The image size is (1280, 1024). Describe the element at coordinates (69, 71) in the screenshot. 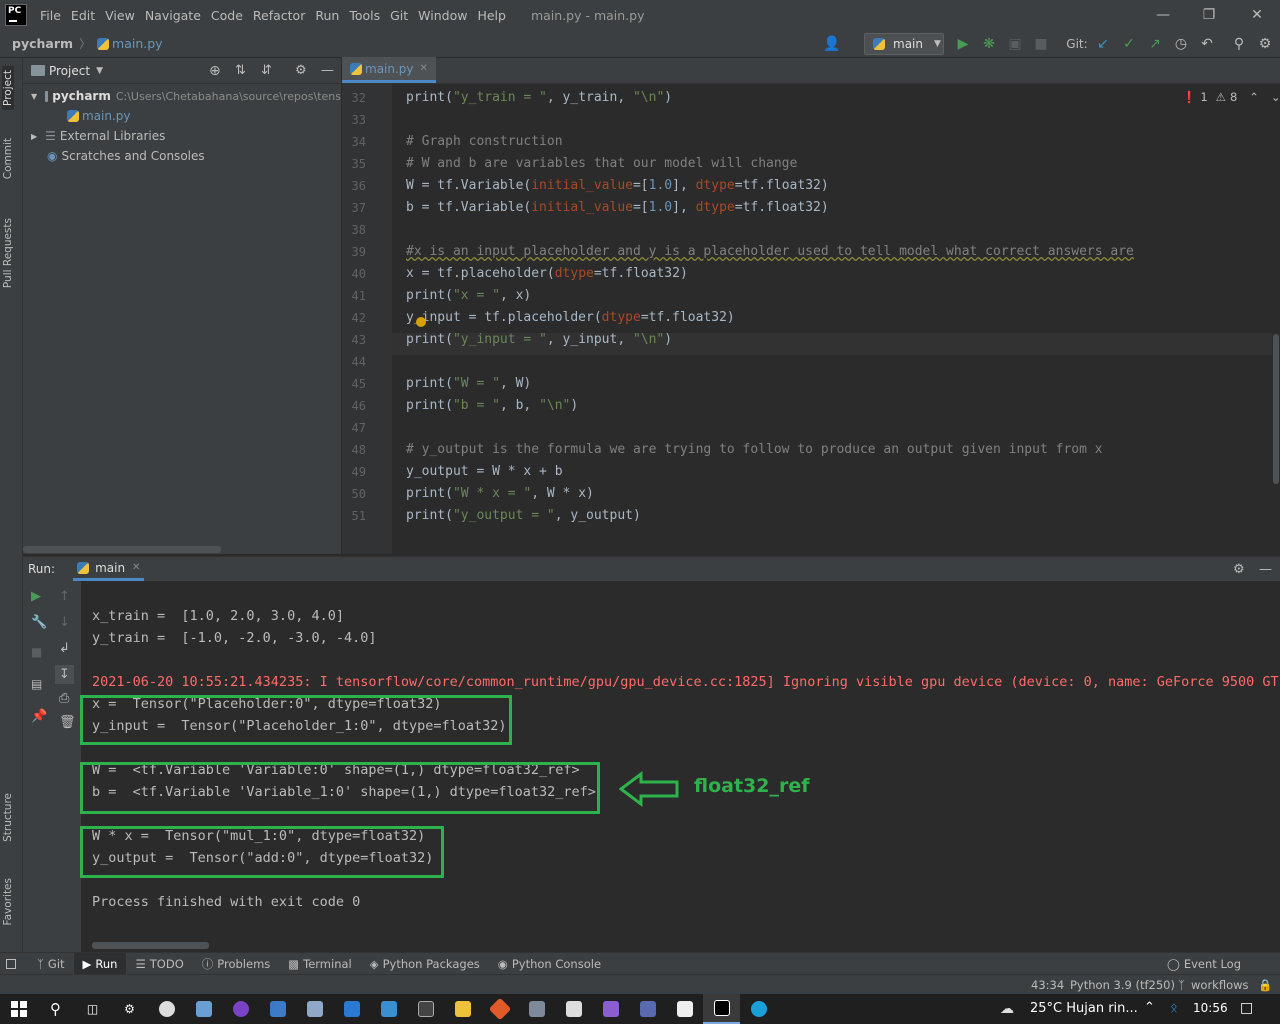

I see `project-panel-title: Project` at that location.